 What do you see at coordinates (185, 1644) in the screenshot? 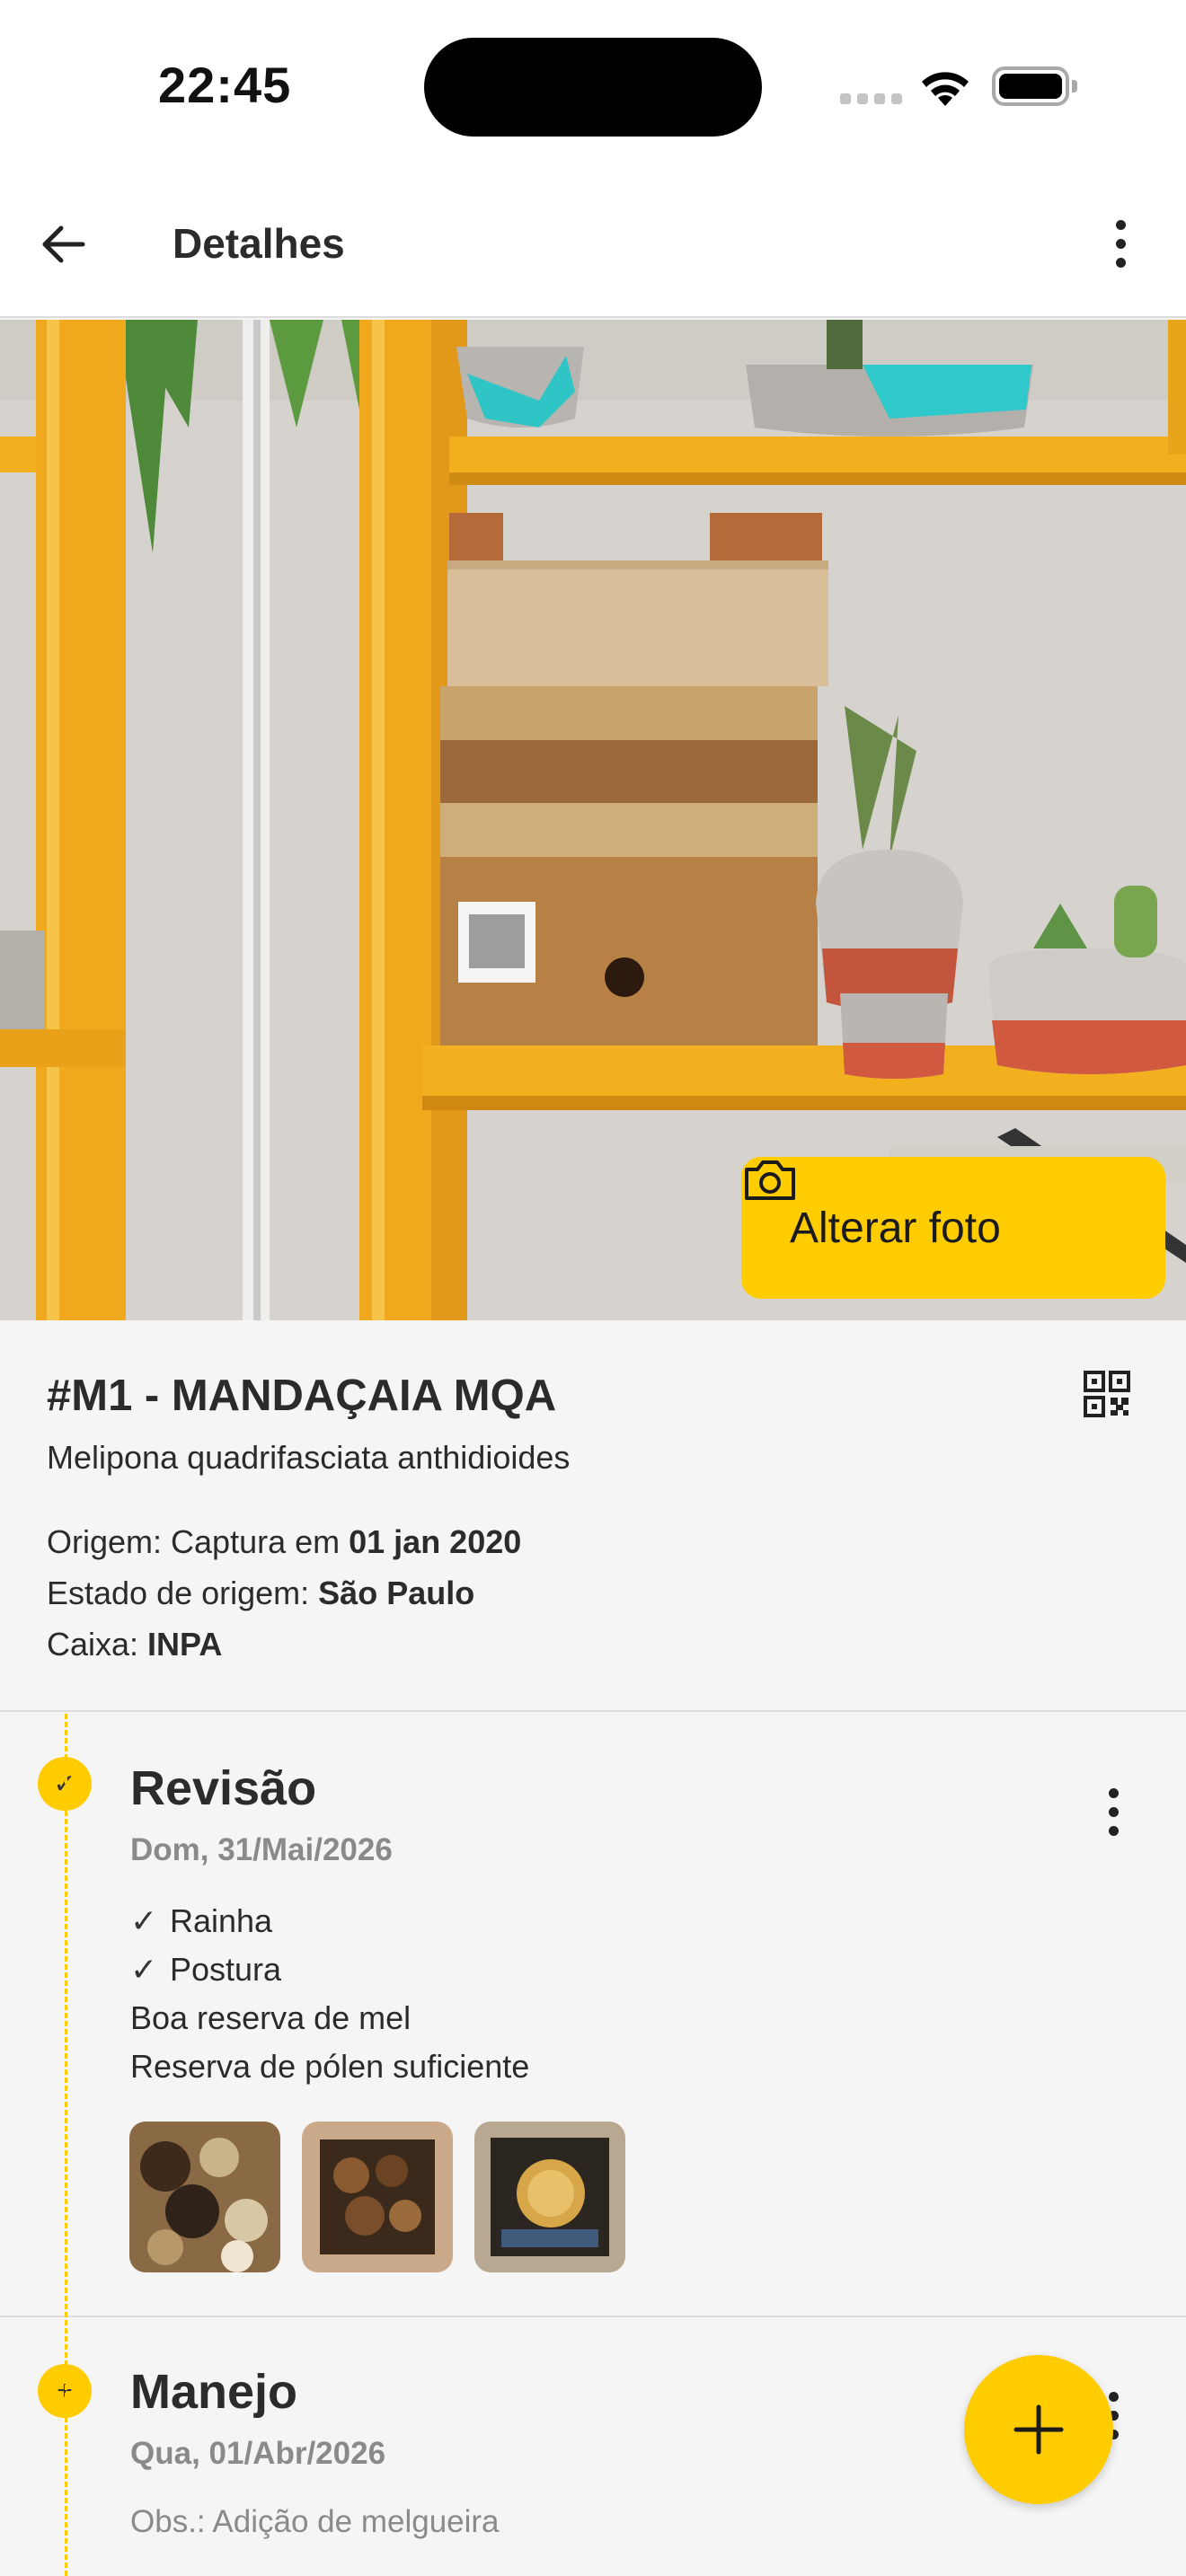
I see `box-value: INPA` at bounding box center [185, 1644].